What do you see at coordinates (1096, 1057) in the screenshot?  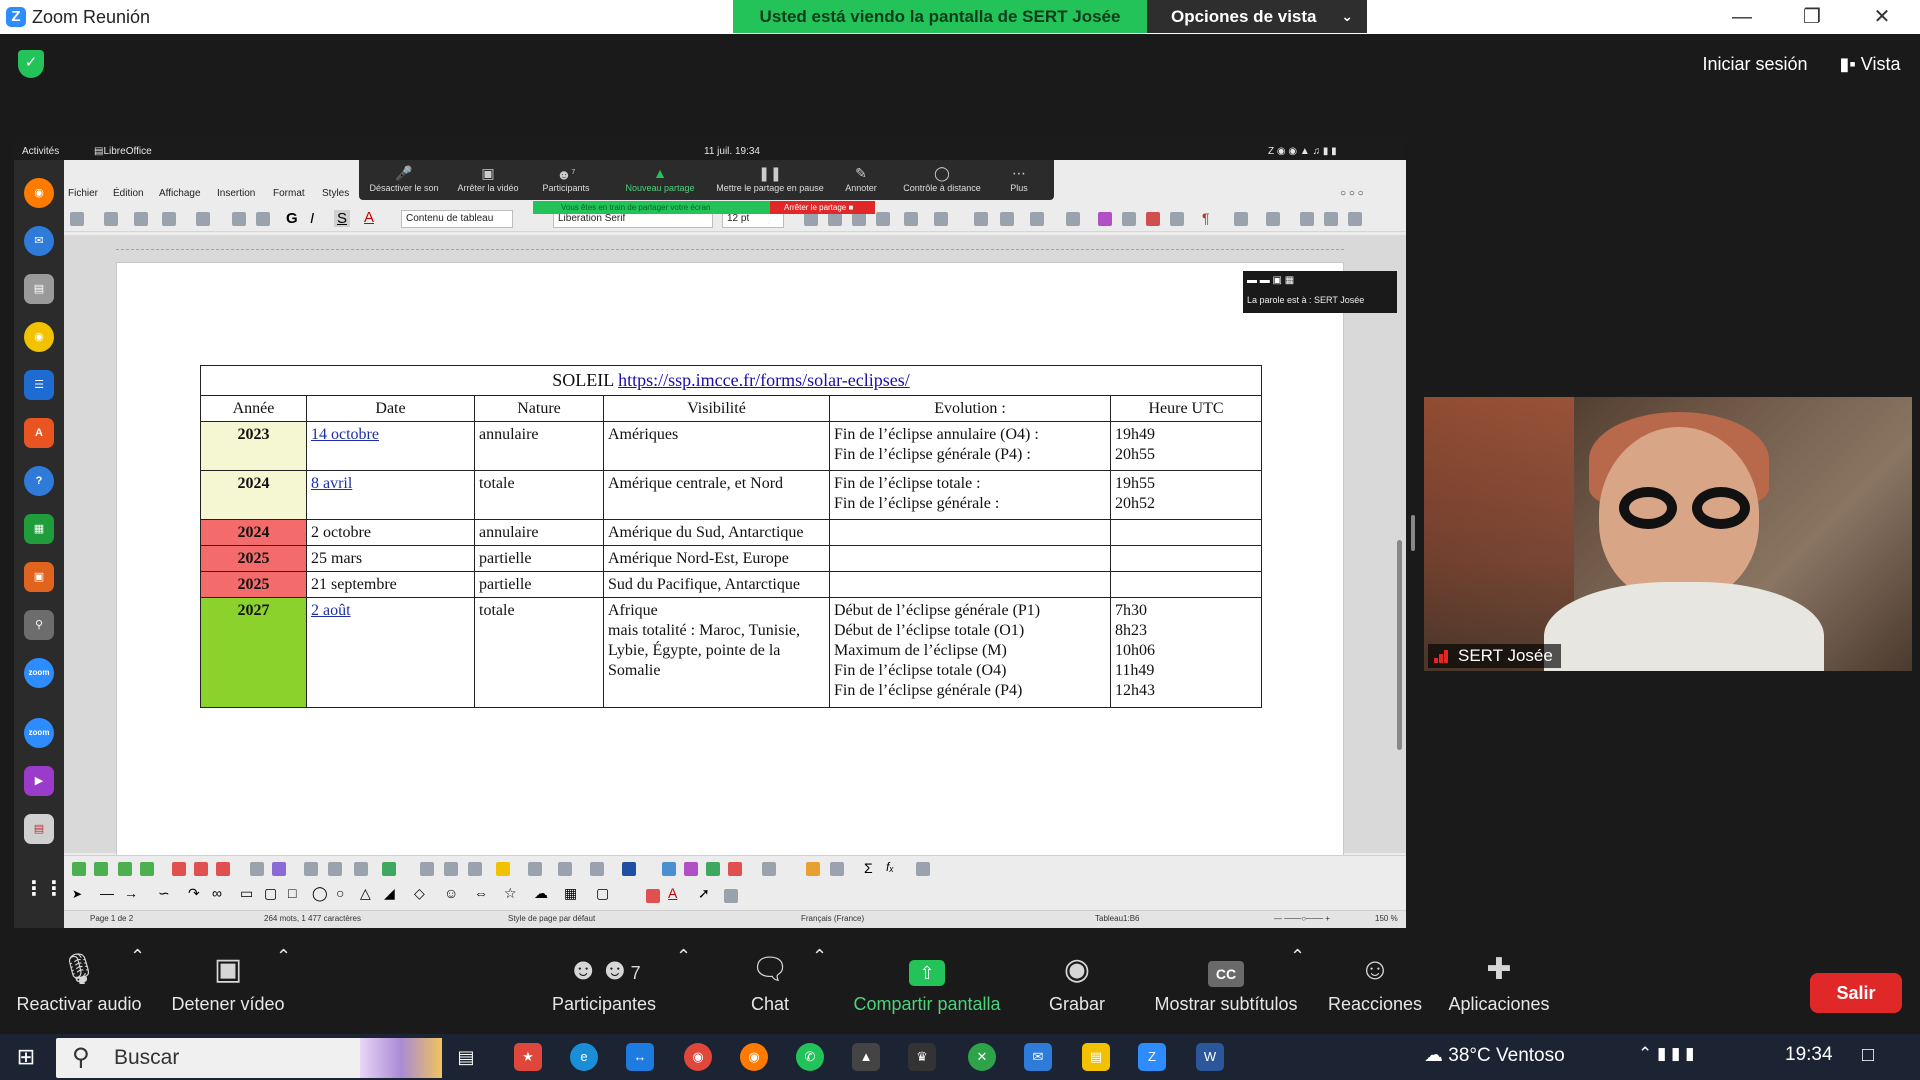 I see `file-explorer-icon: ▤` at bounding box center [1096, 1057].